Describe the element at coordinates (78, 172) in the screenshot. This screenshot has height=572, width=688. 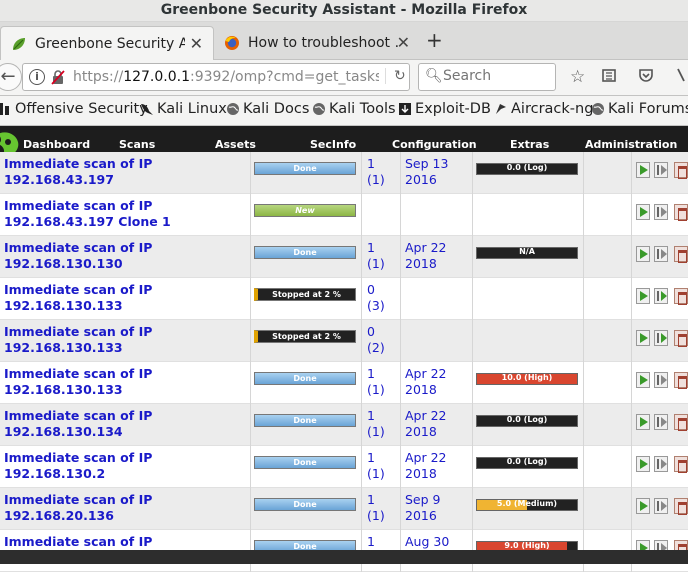
I see `task-name-link: Immediate scan of IP 192.168.43.197` at that location.